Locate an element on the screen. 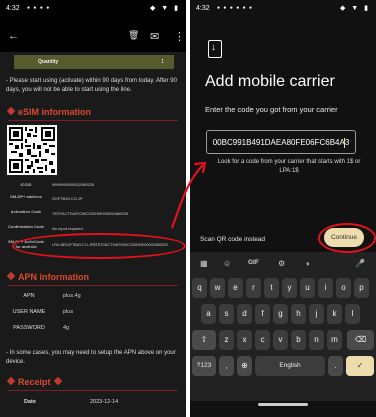  keyboard-row-1: q w e r t y u i o p is located at coordinates (283, 289).